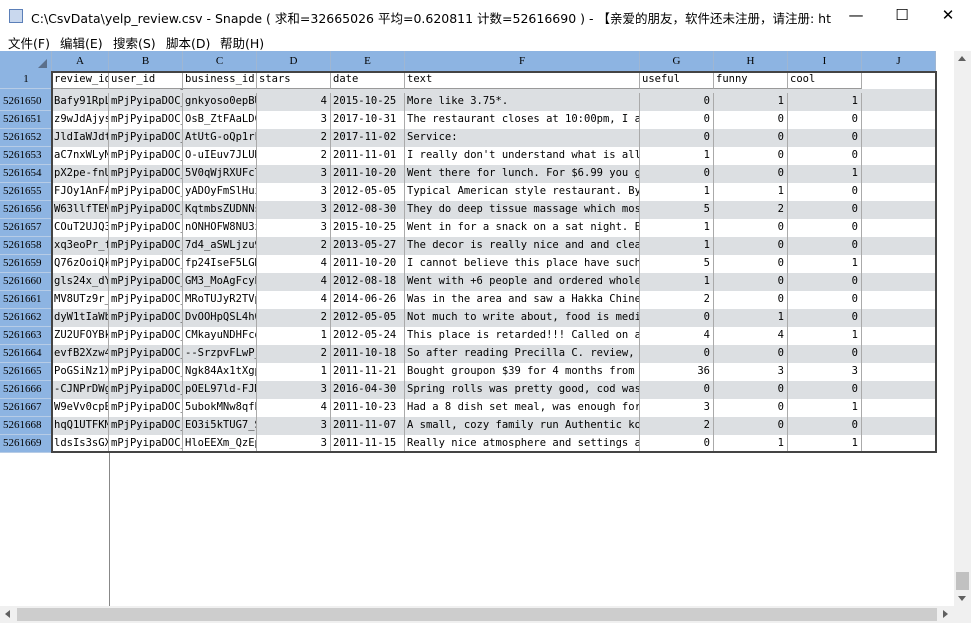 This screenshot has height=623, width=971. Describe the element at coordinates (80, 80) in the screenshot. I see `field-name-cell: review_id` at that location.